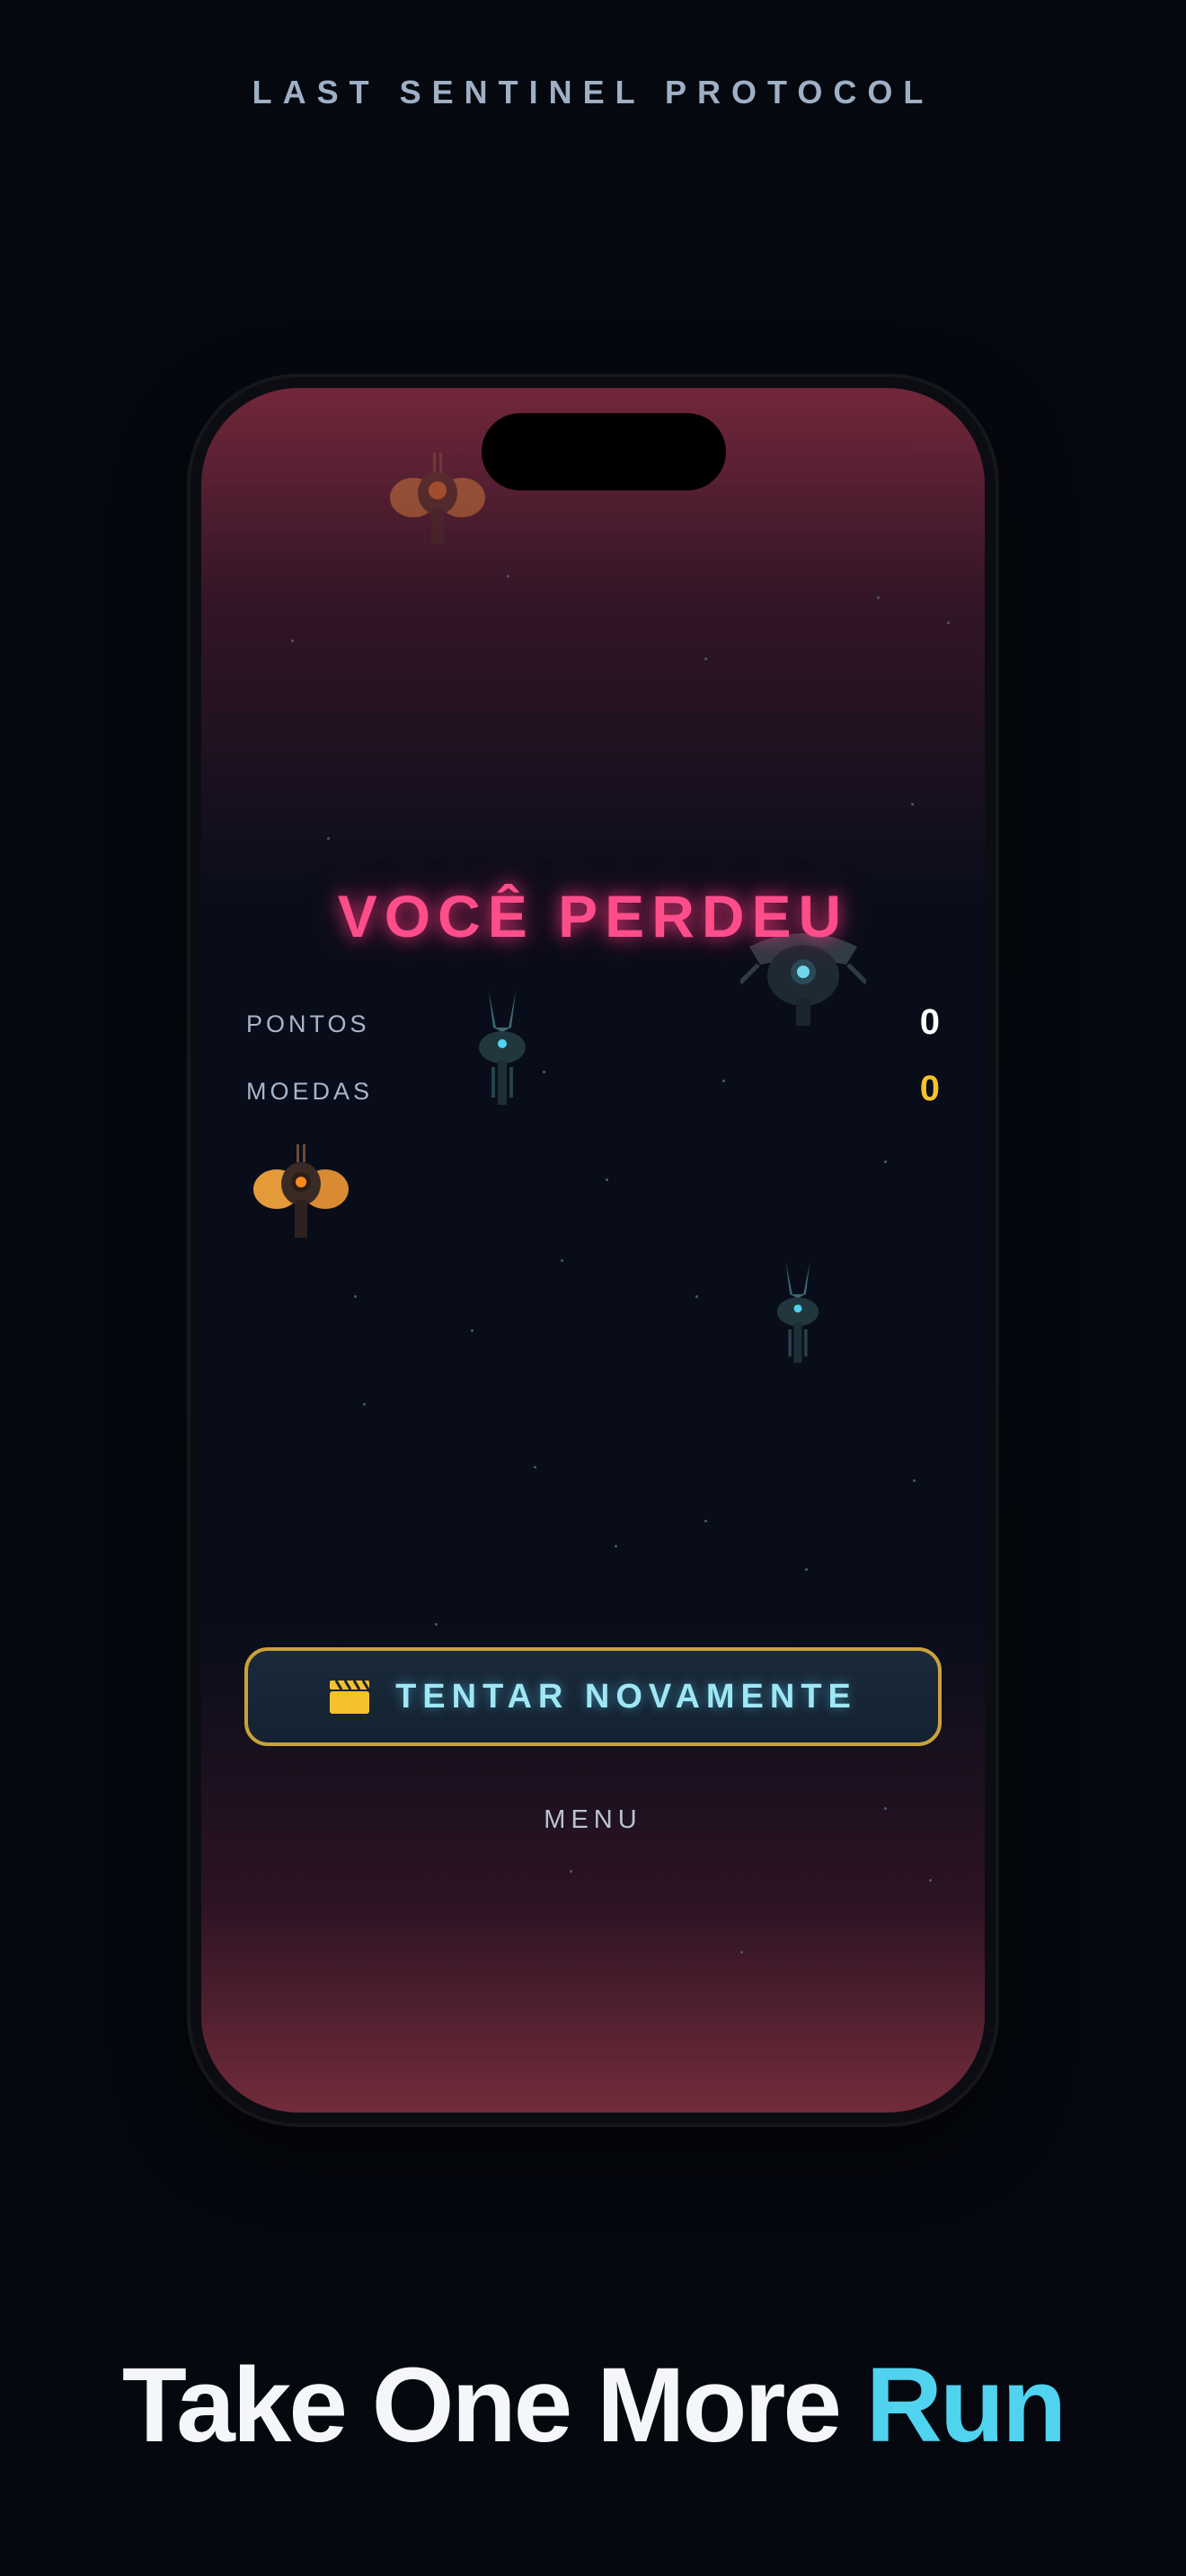 The width and height of the screenshot is (1186, 2576). I want to click on retry-button-label: TENTAR NOVAMENTE, so click(626, 1696).